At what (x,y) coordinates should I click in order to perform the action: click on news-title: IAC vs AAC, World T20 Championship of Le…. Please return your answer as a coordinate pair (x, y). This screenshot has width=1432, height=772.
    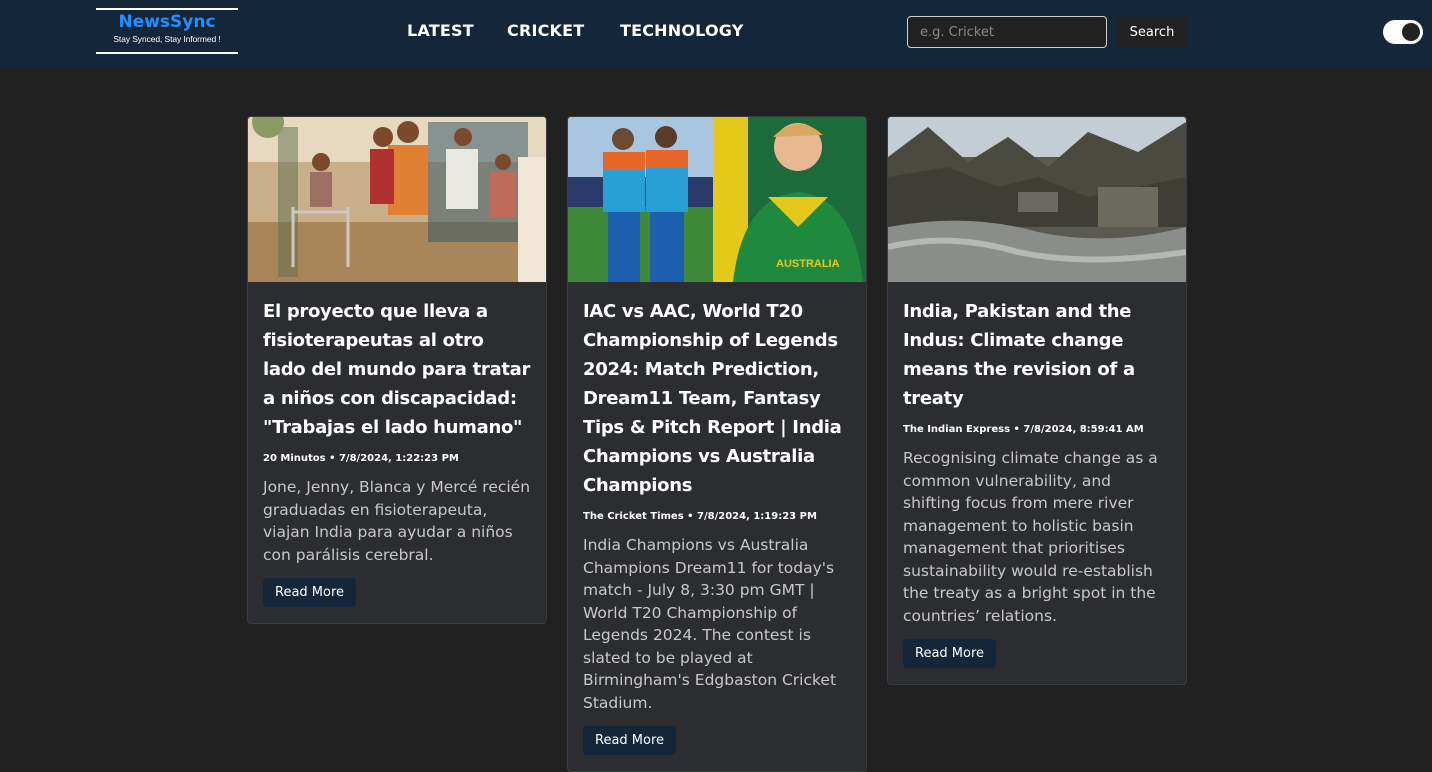
    Looking at the image, I should click on (717, 398).